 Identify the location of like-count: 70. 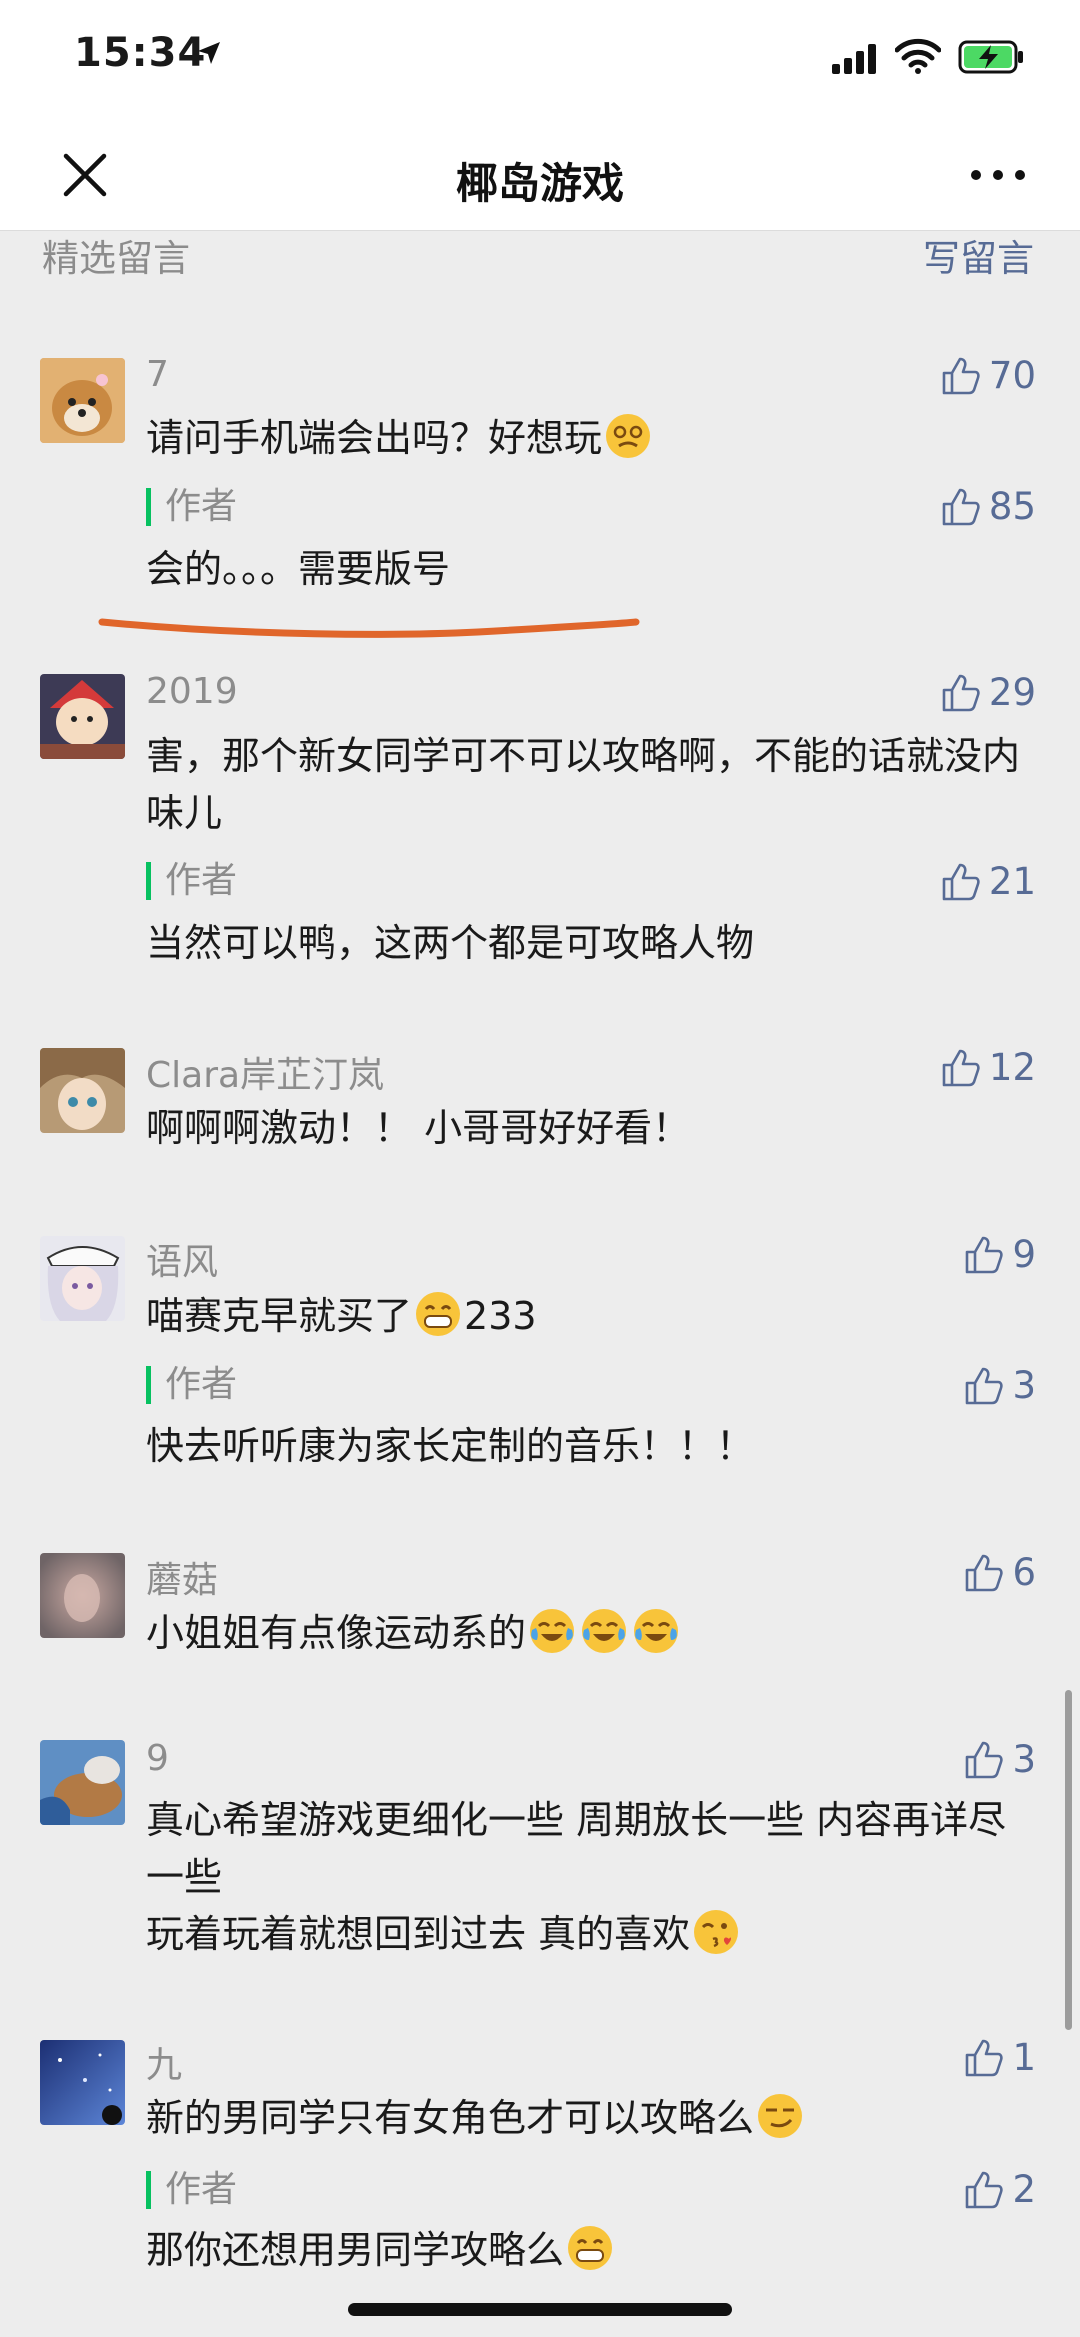
(1012, 375).